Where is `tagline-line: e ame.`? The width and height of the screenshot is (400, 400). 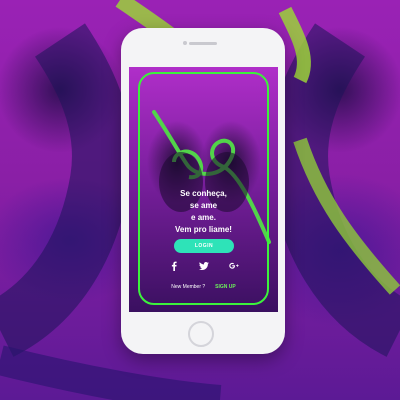 tagline-line: e ame. is located at coordinates (203, 217).